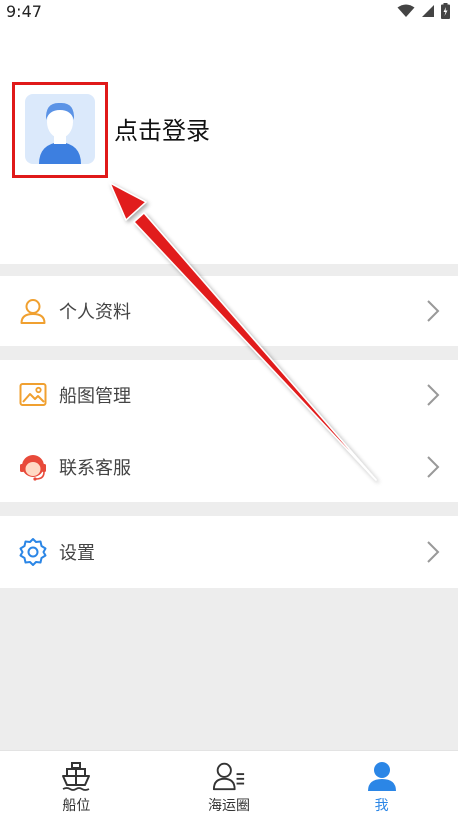 This screenshot has height=820, width=458. I want to click on tab-label: 船位, so click(76, 806).